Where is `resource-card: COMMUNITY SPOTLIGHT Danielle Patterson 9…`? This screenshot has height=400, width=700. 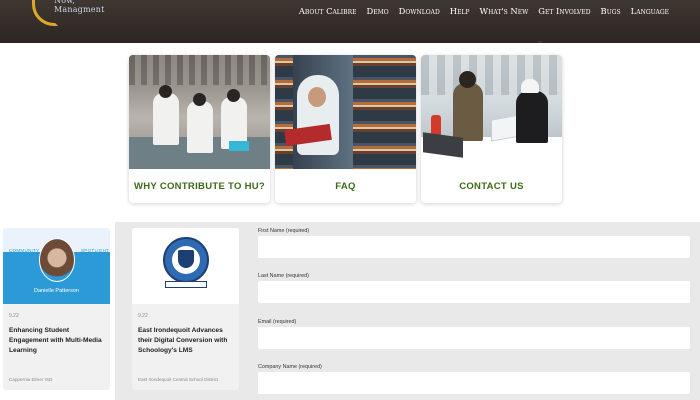 resource-card: COMMUNITY SPOTLIGHT Danielle Patterson 9… is located at coordinates (56, 309).